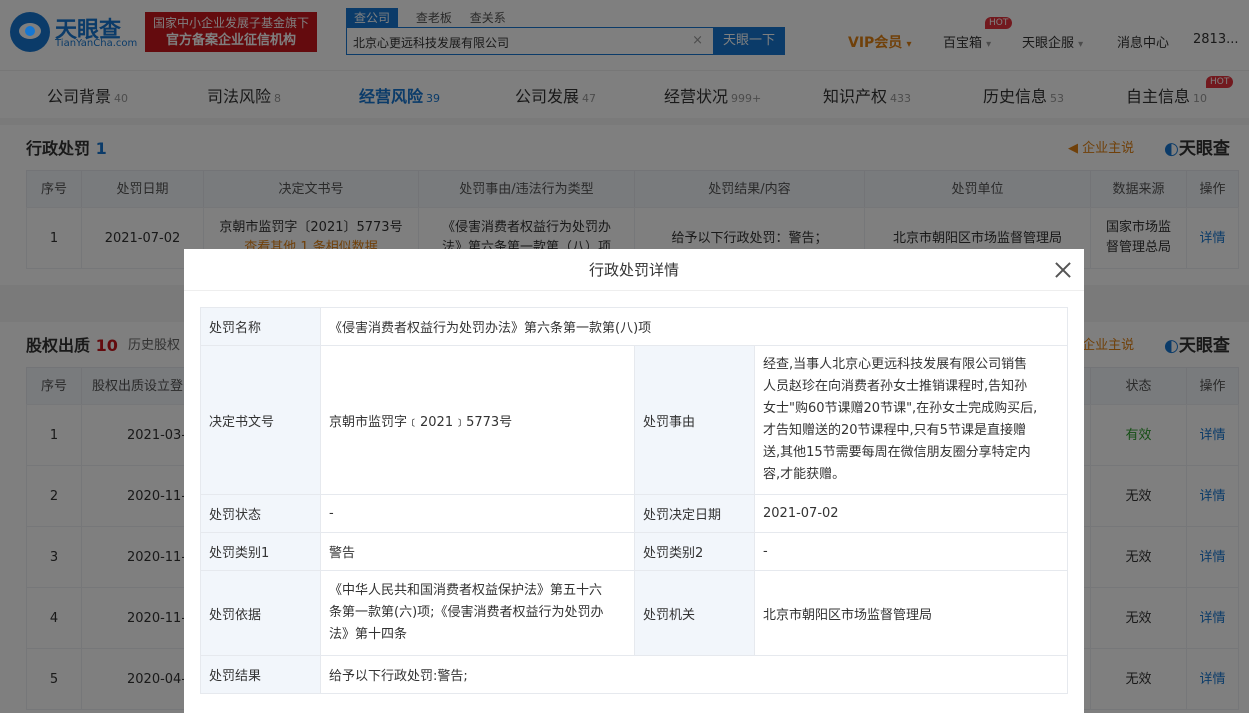 The image size is (1249, 713). I want to click on label-decision-date: 处罚决定日期, so click(694, 513).